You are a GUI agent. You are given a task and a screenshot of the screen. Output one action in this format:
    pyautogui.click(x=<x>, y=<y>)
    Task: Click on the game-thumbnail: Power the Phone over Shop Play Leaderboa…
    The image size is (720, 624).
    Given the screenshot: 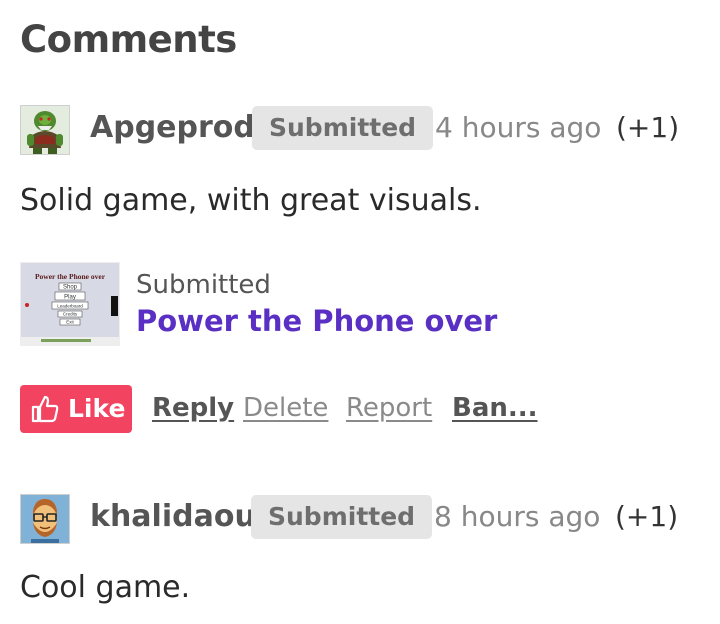 What is the action you would take?
    pyautogui.click(x=70, y=304)
    